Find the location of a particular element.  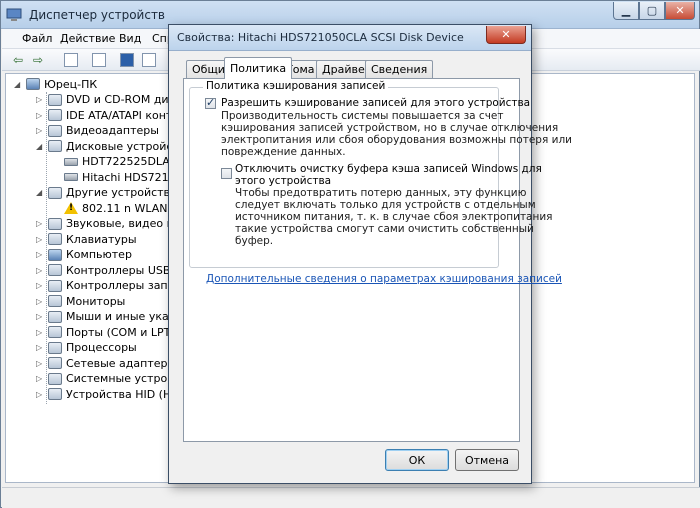

tab-details: Сведения is located at coordinates (399, 69).